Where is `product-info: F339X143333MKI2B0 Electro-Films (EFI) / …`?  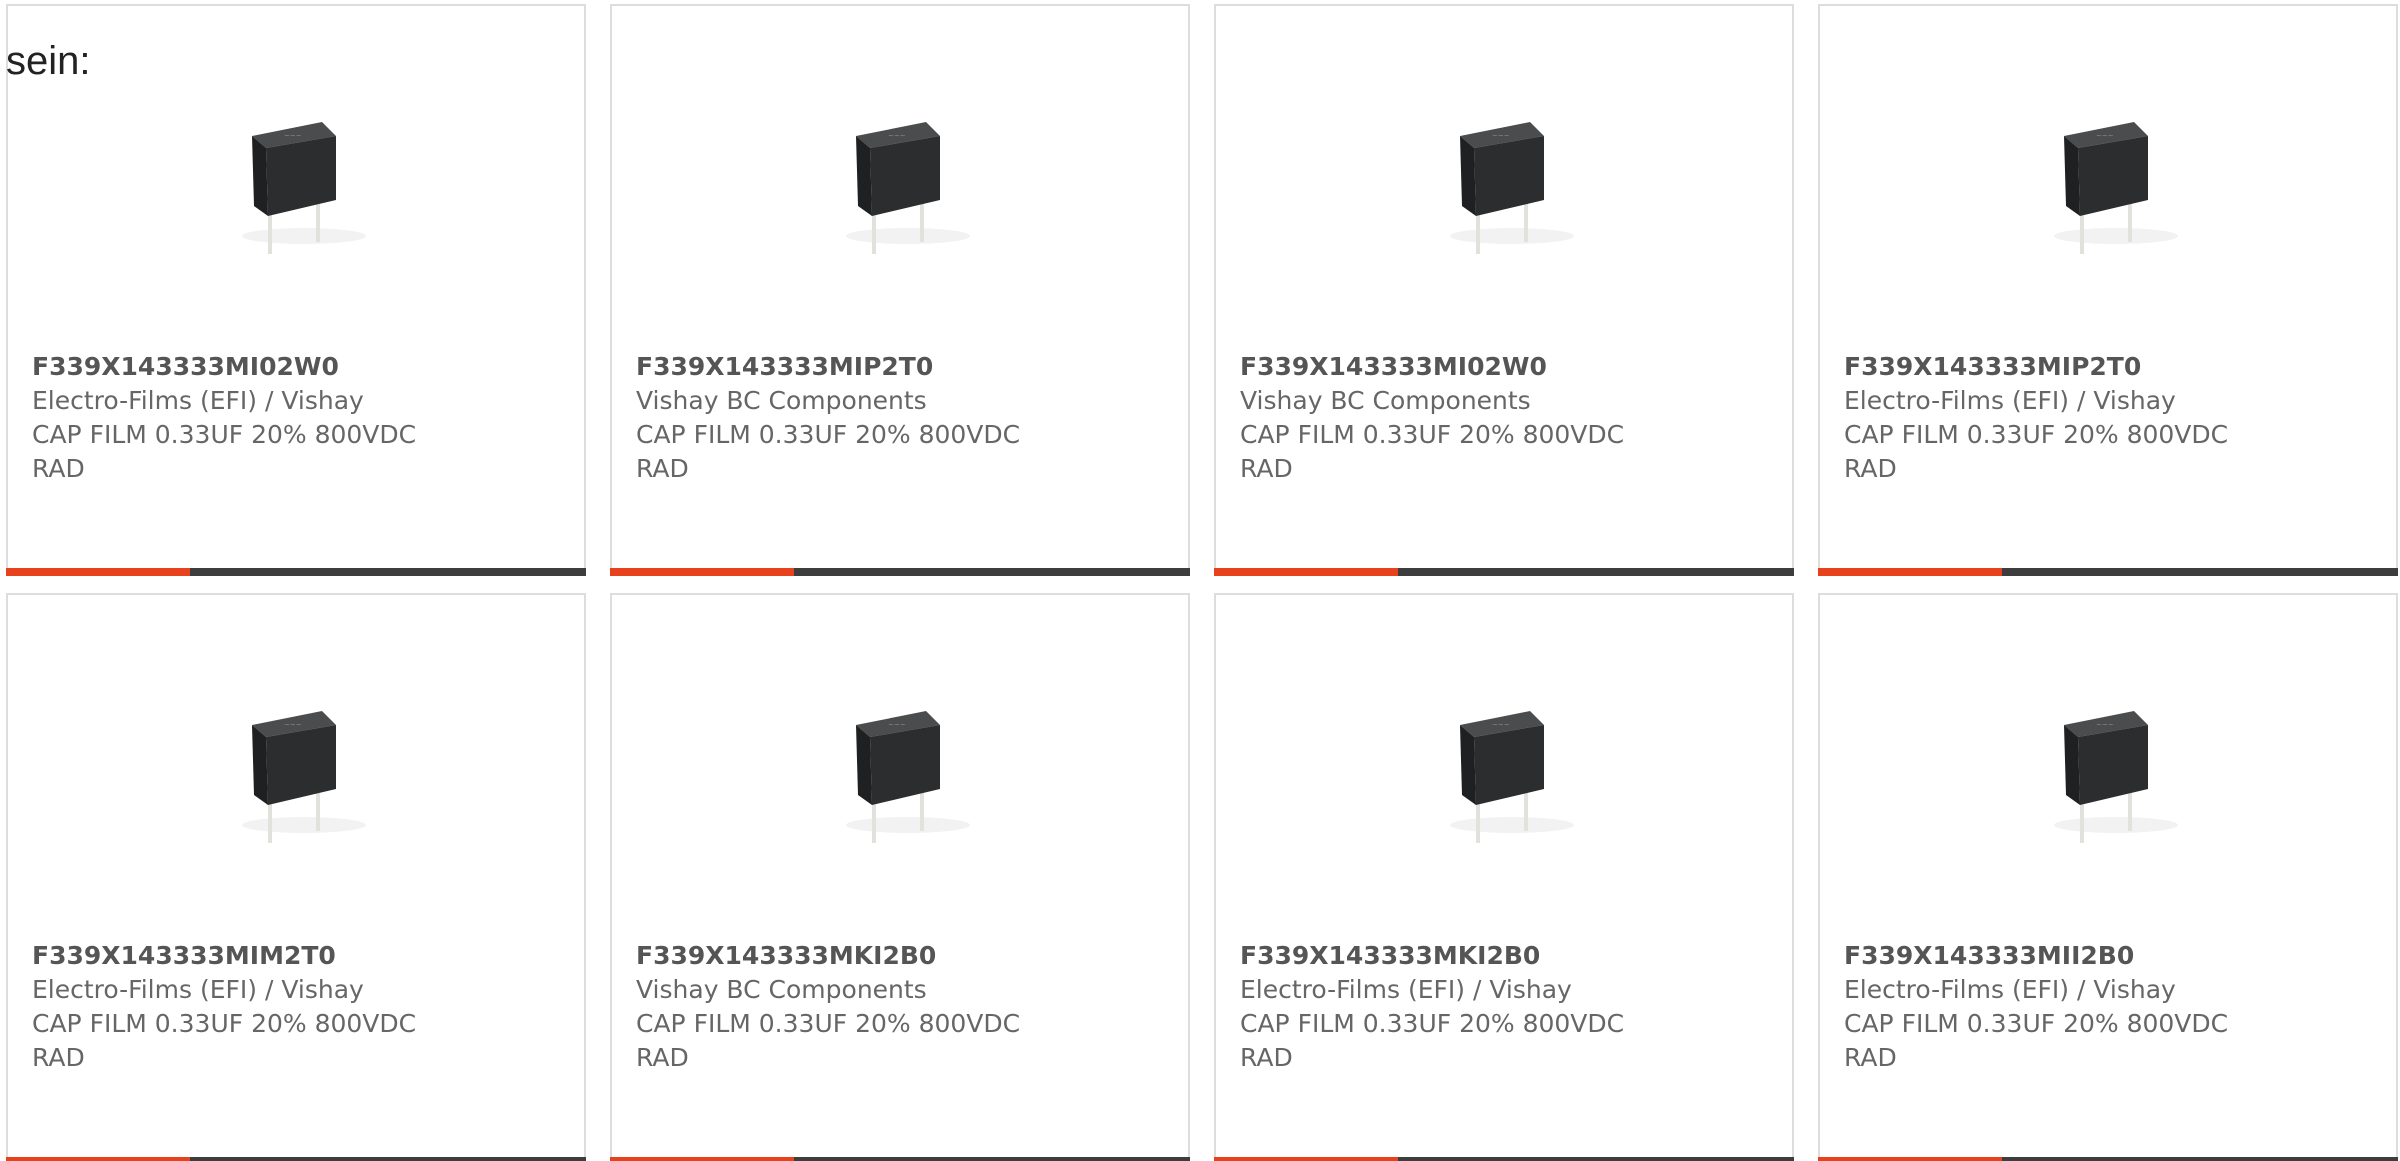
product-info: F339X143333MKI2B0 Electro-Films (EFI) / … is located at coordinates (1504, 1007).